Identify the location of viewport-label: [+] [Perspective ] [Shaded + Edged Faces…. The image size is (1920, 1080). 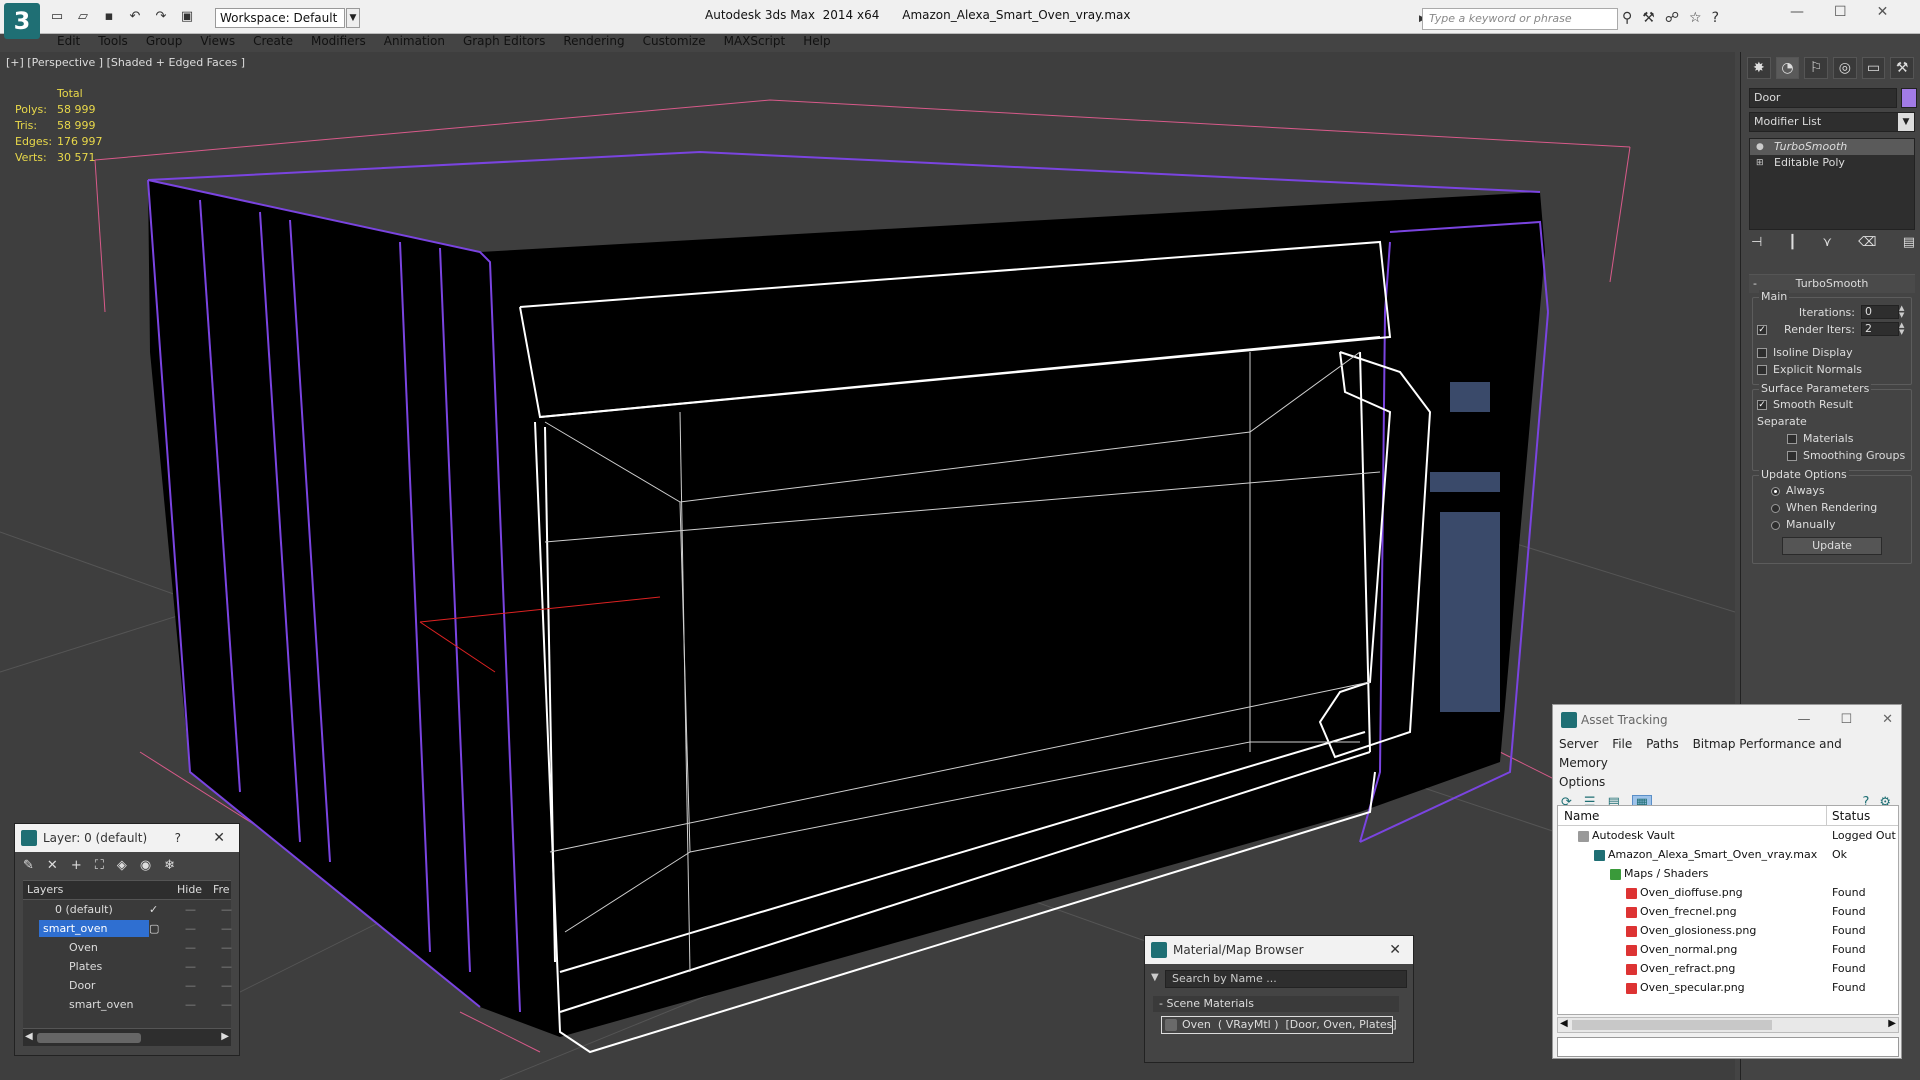
(125, 62).